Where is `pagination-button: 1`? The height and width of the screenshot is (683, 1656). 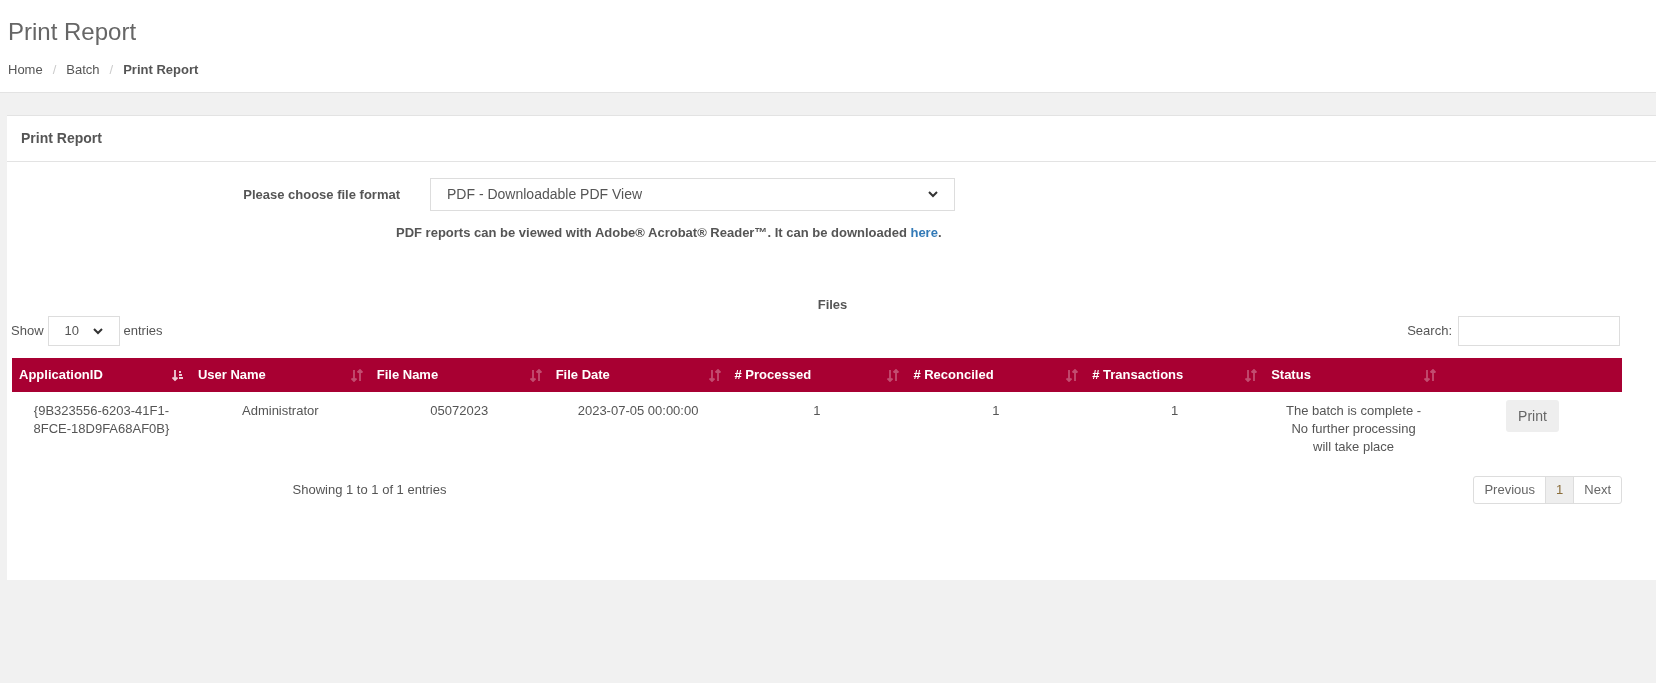 pagination-button: 1 is located at coordinates (1559, 490).